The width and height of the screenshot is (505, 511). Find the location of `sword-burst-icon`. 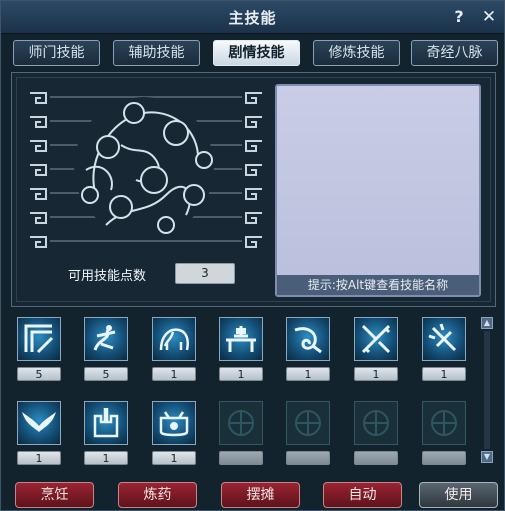

sword-burst-icon is located at coordinates (444, 339).